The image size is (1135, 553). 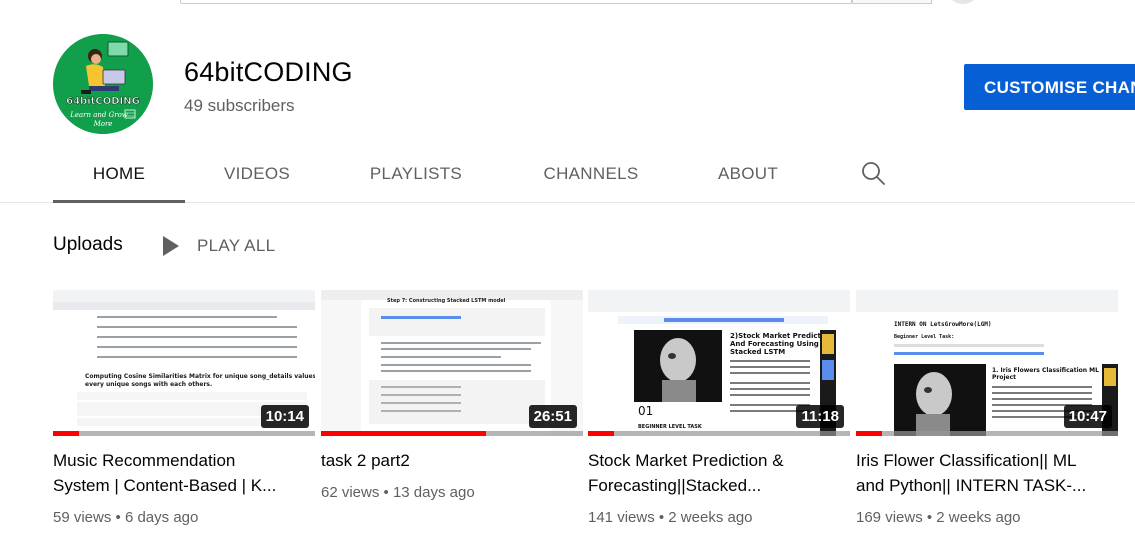 What do you see at coordinates (748, 173) in the screenshot?
I see `tab-about: ABOUT` at bounding box center [748, 173].